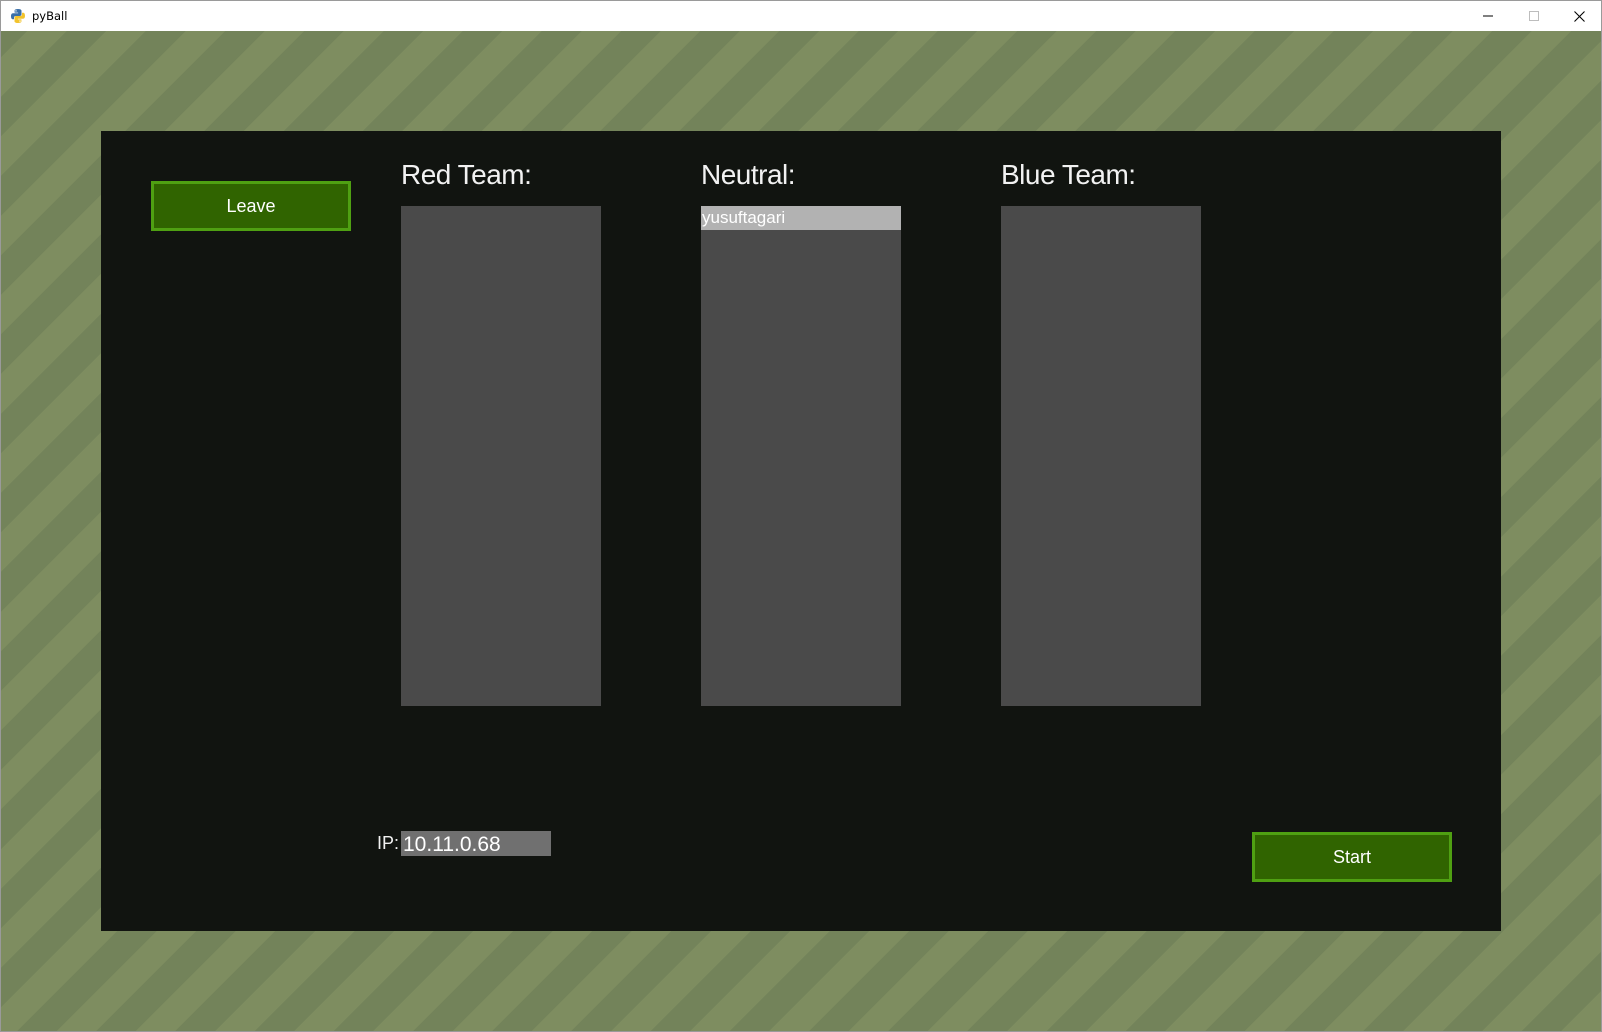 Image resolution: width=1602 pixels, height=1032 pixels. I want to click on red-team-title: Red Team:, so click(466, 174).